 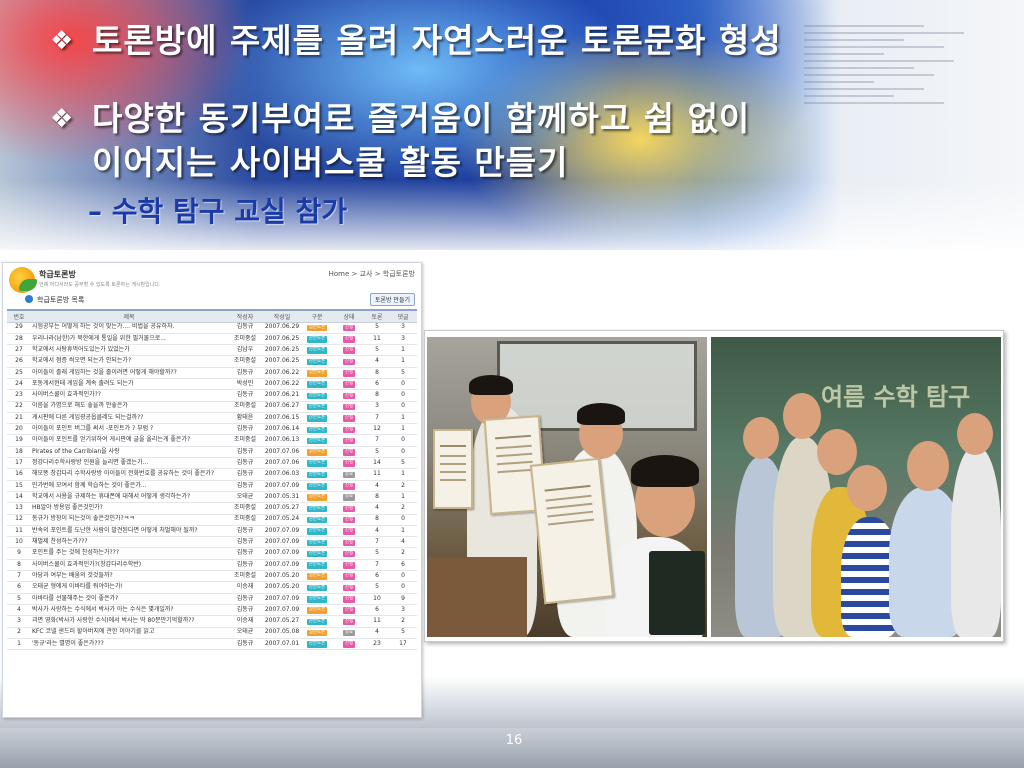 I want to click on cell-title: Pirates of the Carribian을 사랑, so click(x=129, y=452).